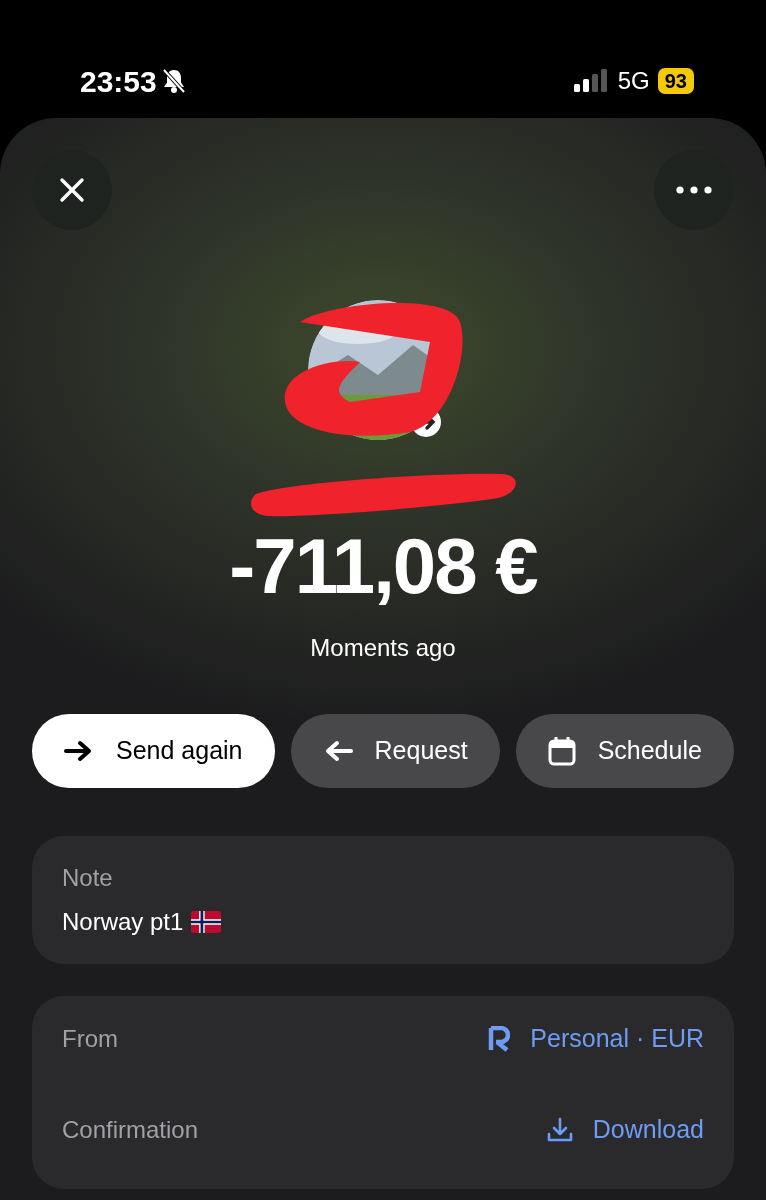 The width and height of the screenshot is (766, 1200). What do you see at coordinates (123, 921) in the screenshot?
I see `note-text: Norway pt1` at bounding box center [123, 921].